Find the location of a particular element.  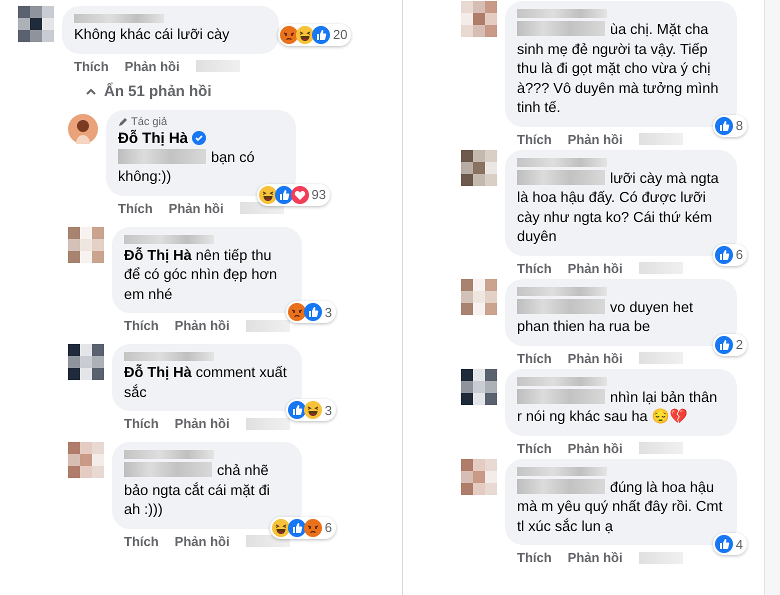

reaction-summary: 93 is located at coordinates (293, 195).